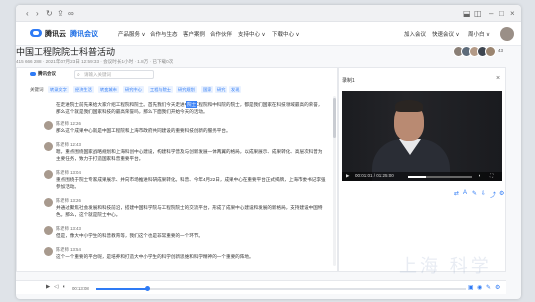 The image size is (535, 302). Describe the element at coordinates (286, 34) in the screenshot. I see `nav-download: 下载中心 ∨` at that location.